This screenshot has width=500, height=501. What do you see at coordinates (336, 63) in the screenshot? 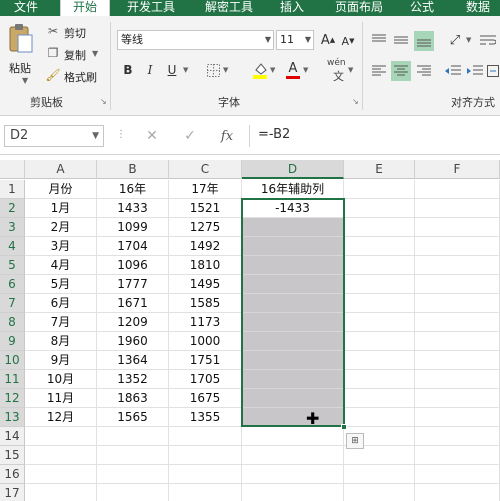
I see `phonetic-guide-button: wén` at bounding box center [336, 63].